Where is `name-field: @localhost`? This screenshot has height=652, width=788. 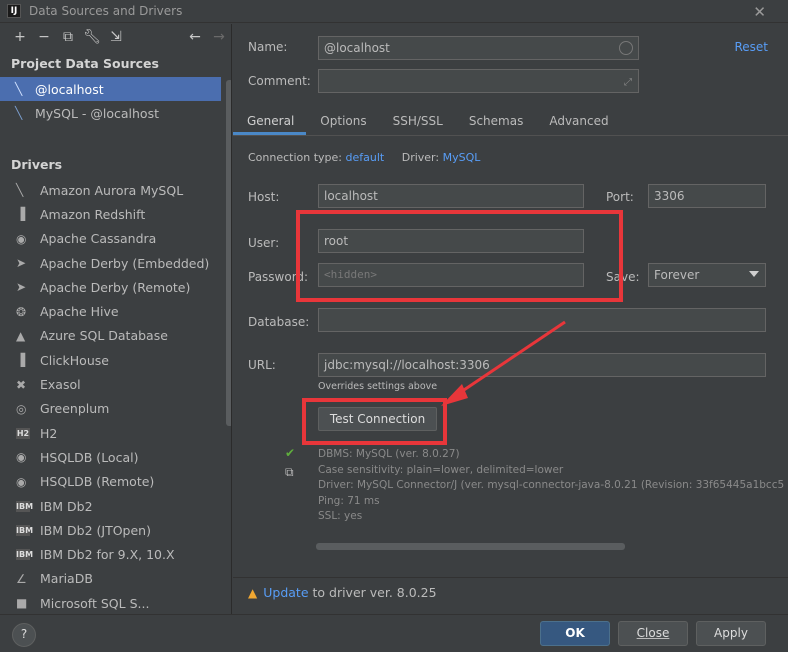 name-field: @localhost is located at coordinates (478, 48).